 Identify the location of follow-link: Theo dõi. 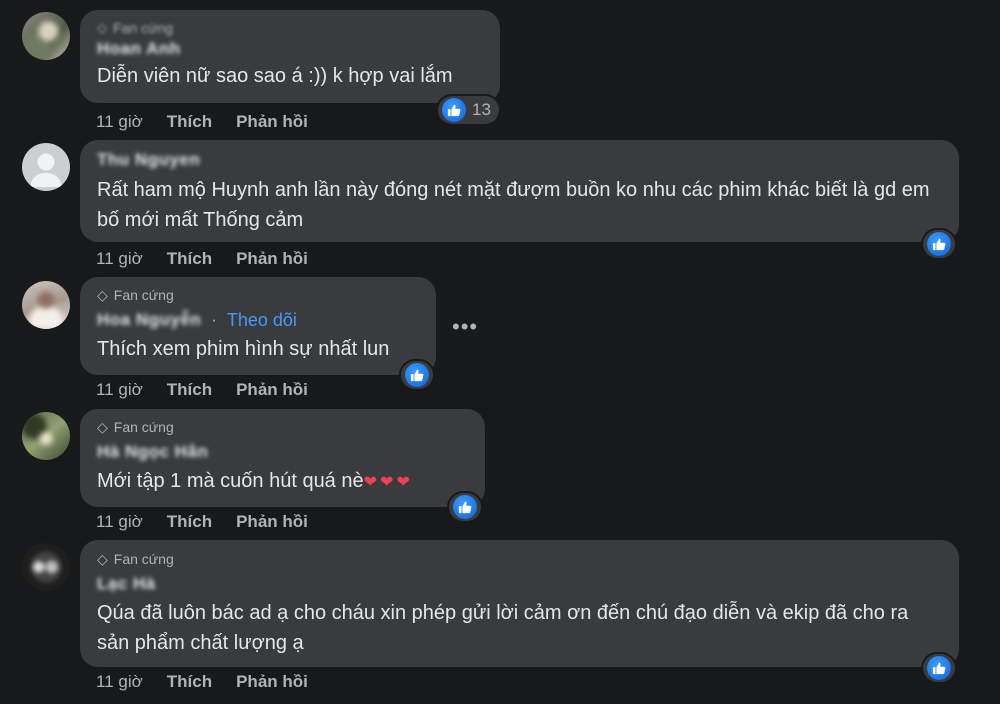
(262, 320).